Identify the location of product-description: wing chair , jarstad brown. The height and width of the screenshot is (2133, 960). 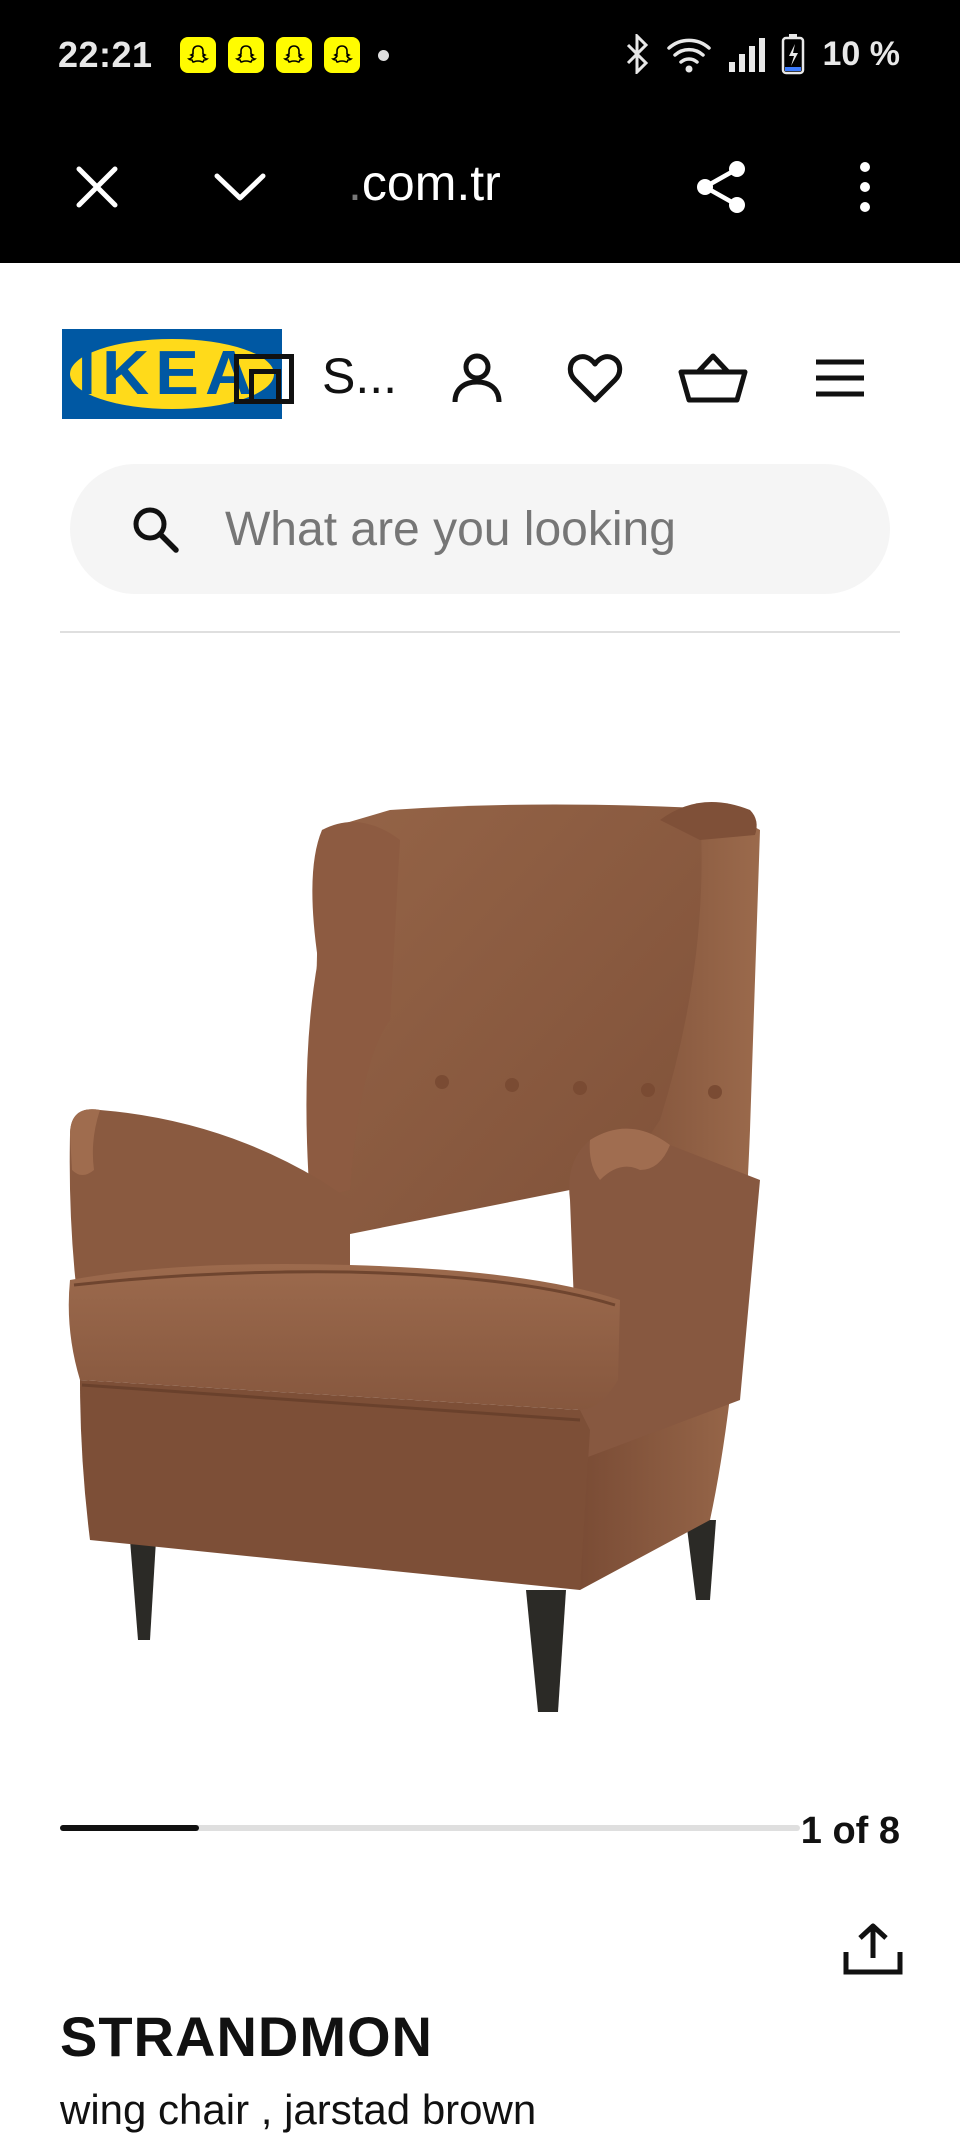
(298, 2109).